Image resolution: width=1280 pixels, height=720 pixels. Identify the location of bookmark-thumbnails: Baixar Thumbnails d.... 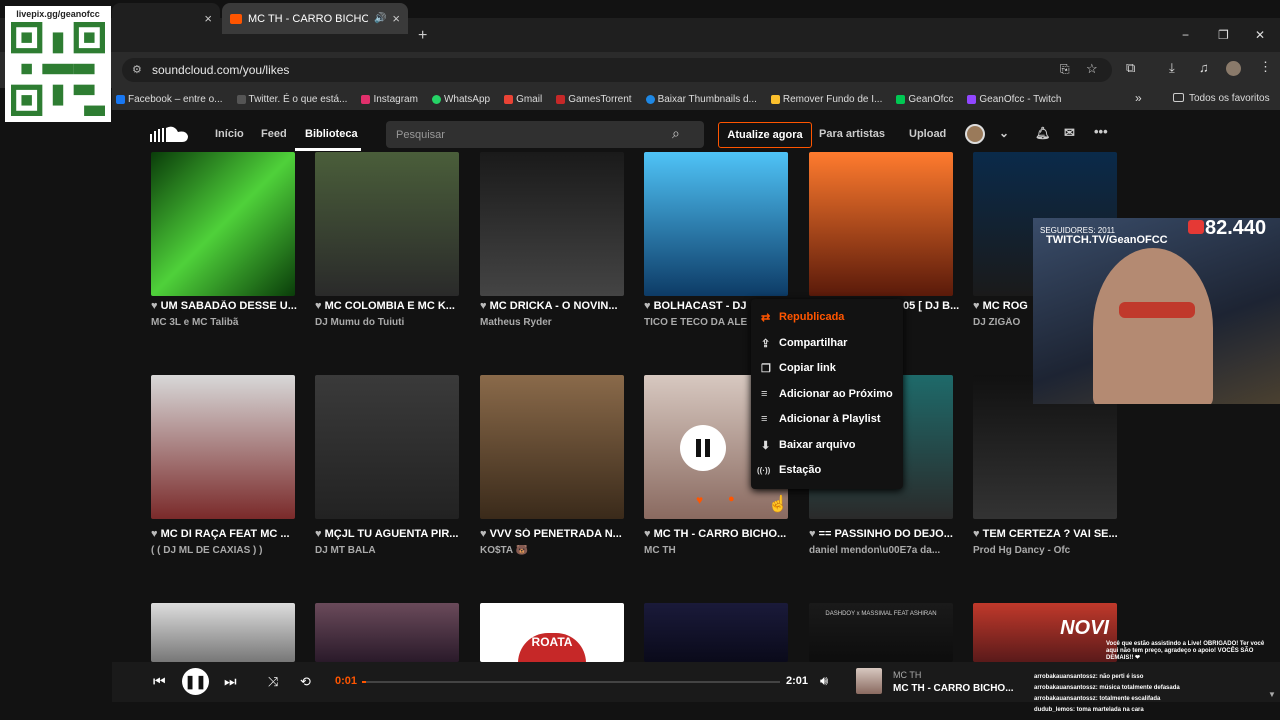
(701, 99).